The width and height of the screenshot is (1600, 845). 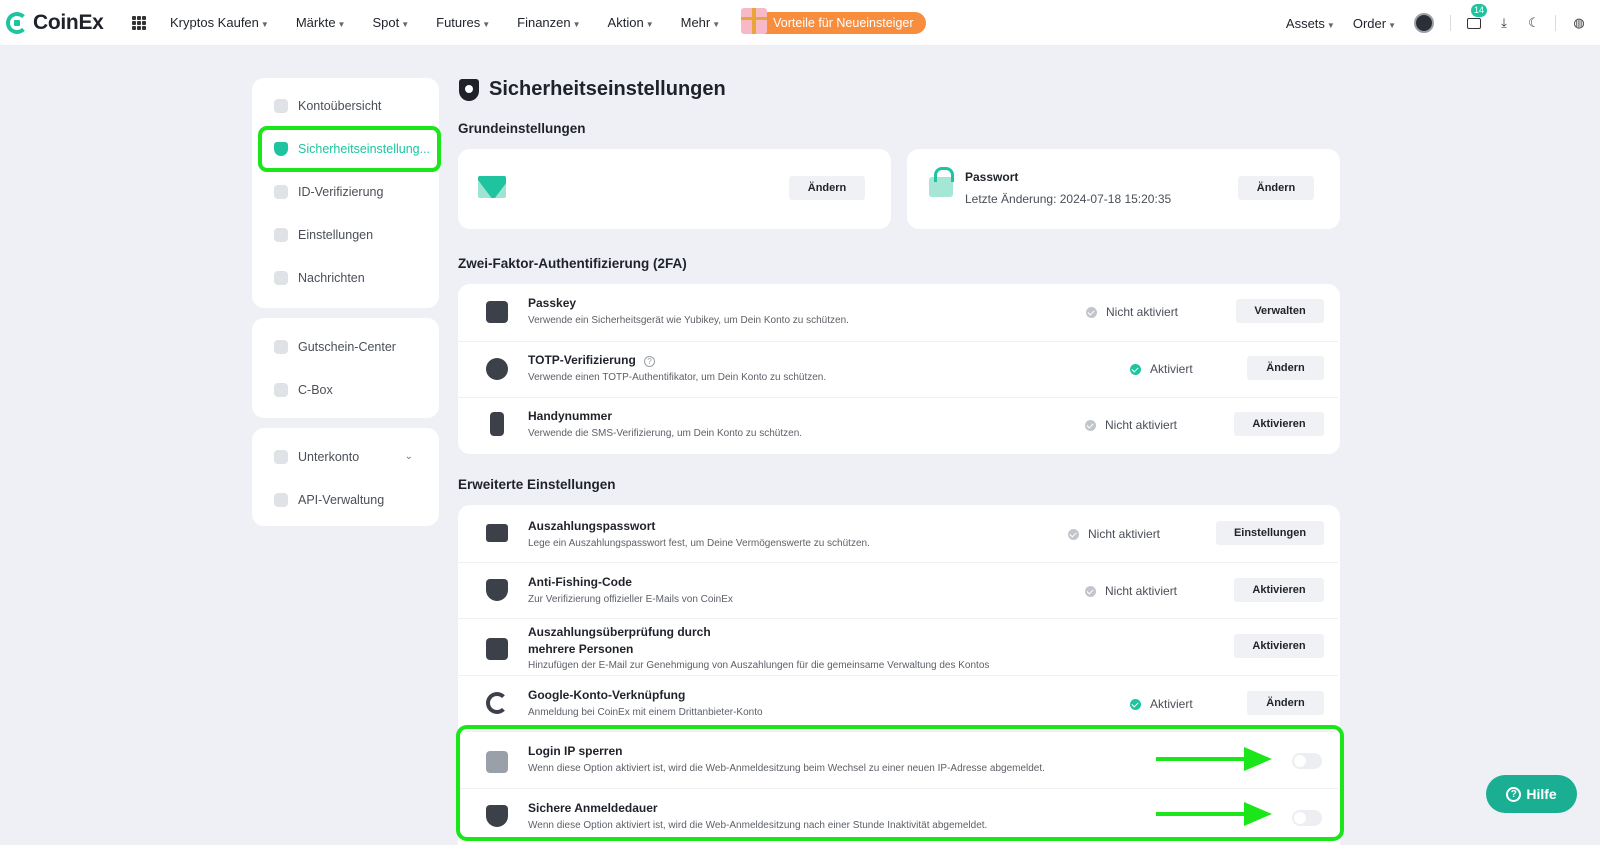 I want to click on user-avatar, so click(x=1424, y=23).